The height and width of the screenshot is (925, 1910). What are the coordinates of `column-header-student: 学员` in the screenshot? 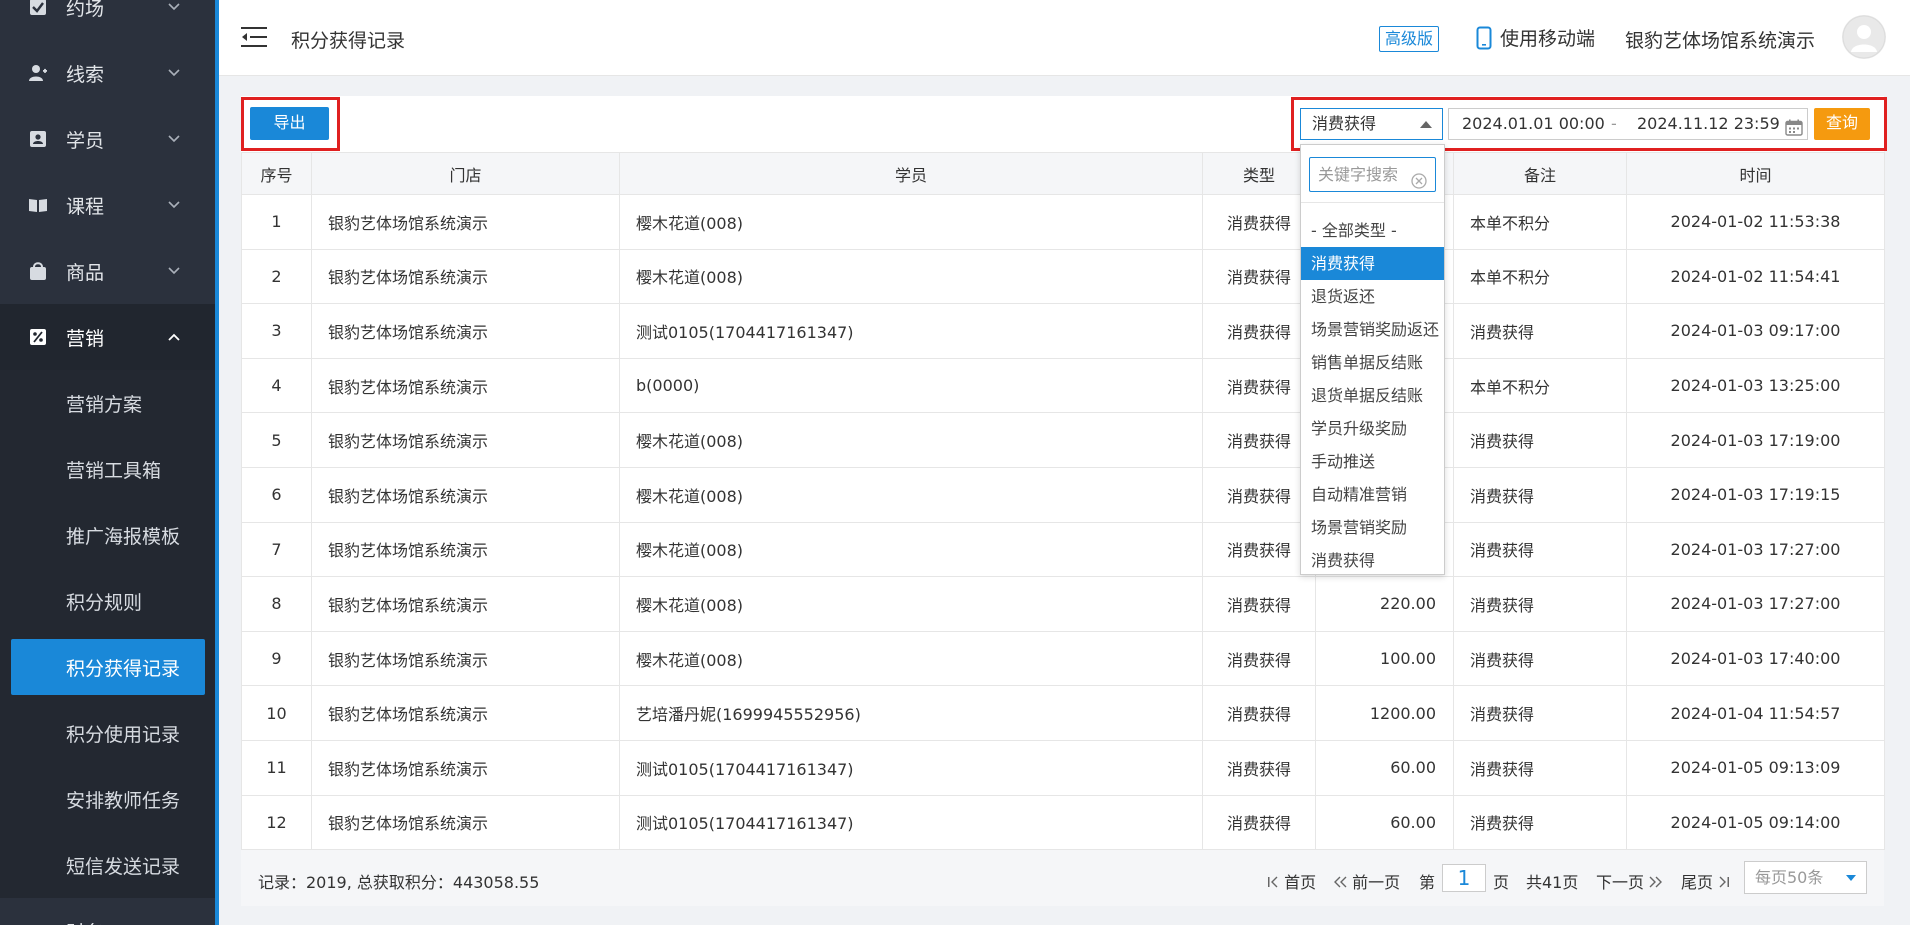 It's located at (911, 173).